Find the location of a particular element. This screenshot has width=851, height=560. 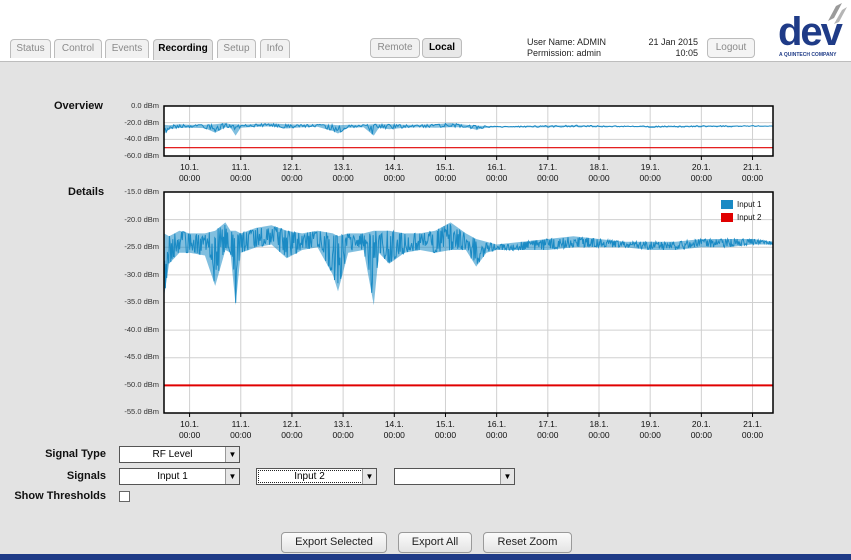

overview-xtick-label: 20.1. 00:00 is located at coordinates (701, 172).